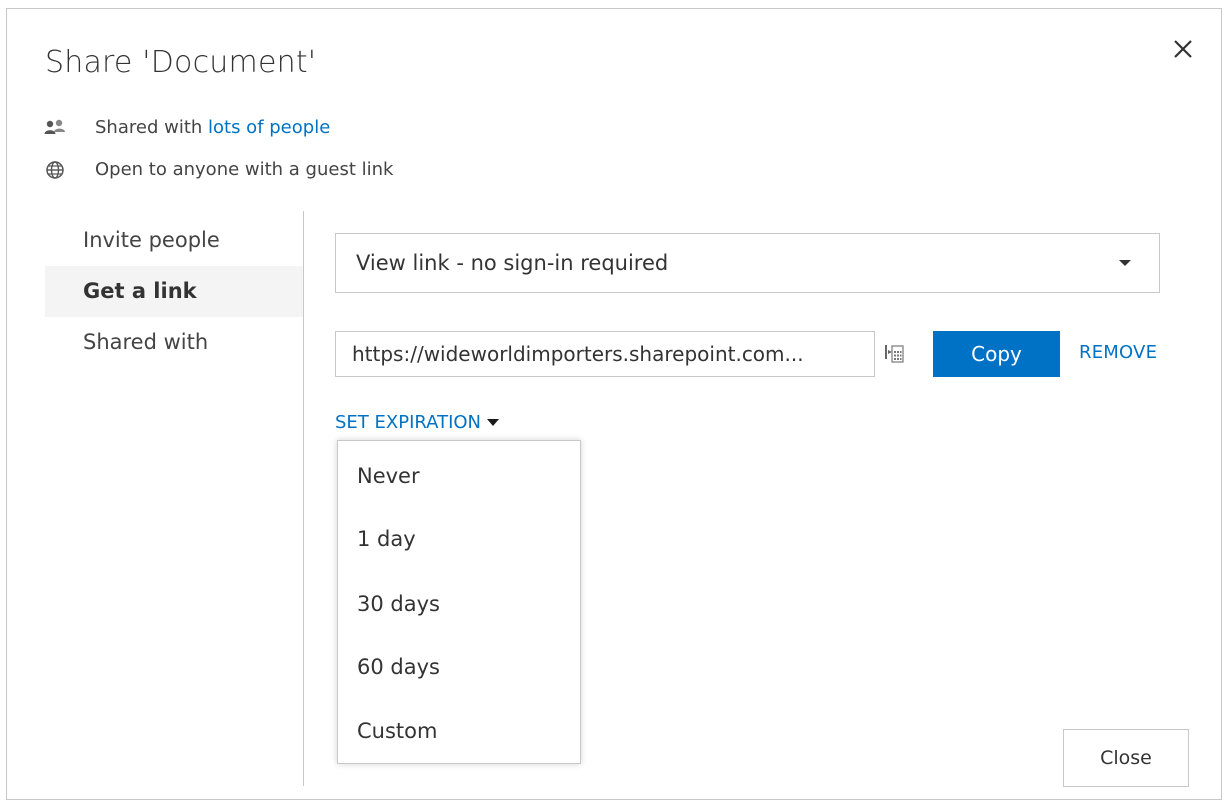  I want to click on set-expiration-toggle: SET EXPIRATION, so click(417, 422).